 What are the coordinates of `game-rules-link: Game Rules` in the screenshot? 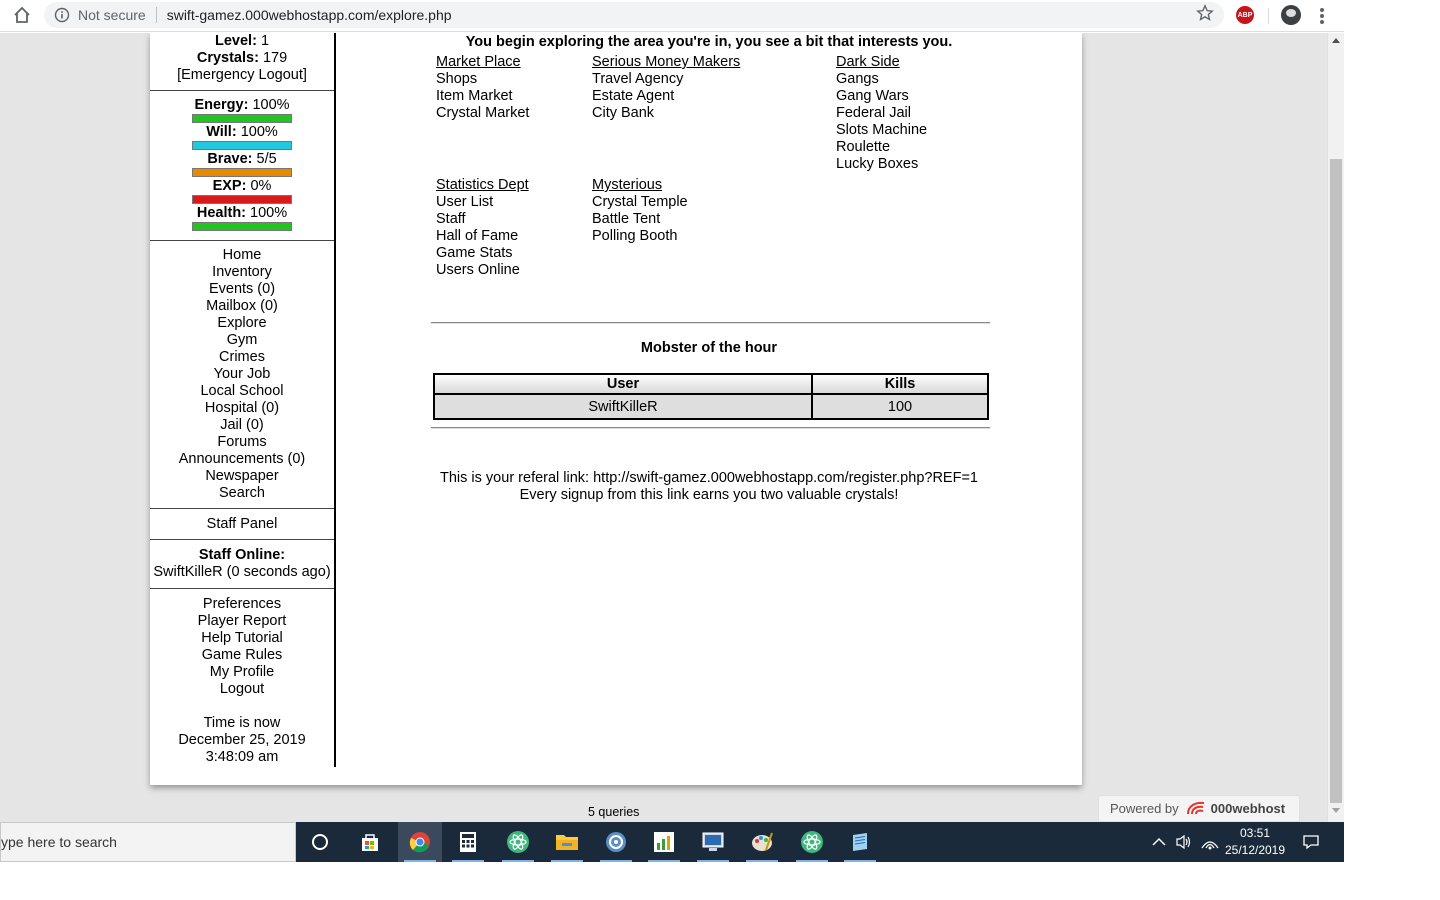 It's located at (242, 655).